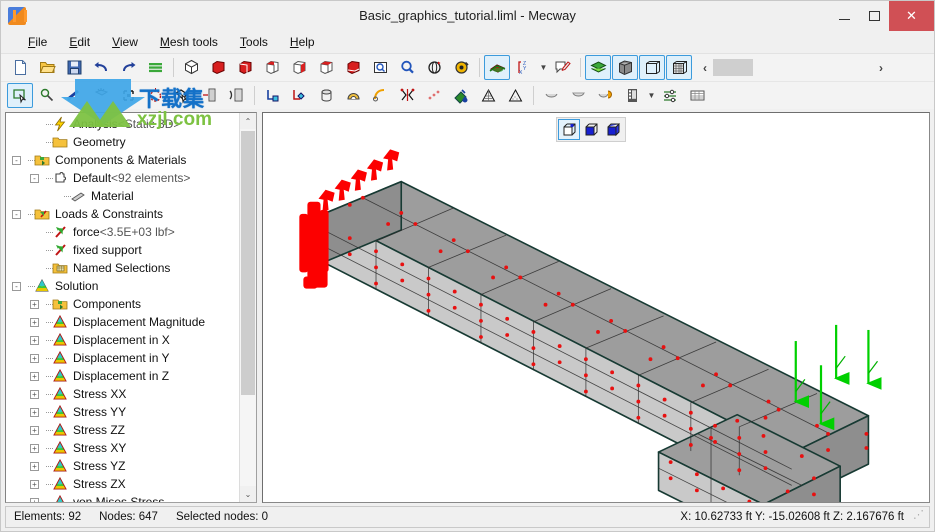 The height and width of the screenshot is (532, 935). Describe the element at coordinates (122, 322) in the screenshot. I see `tree-item: + Displacement Magnitude` at that location.